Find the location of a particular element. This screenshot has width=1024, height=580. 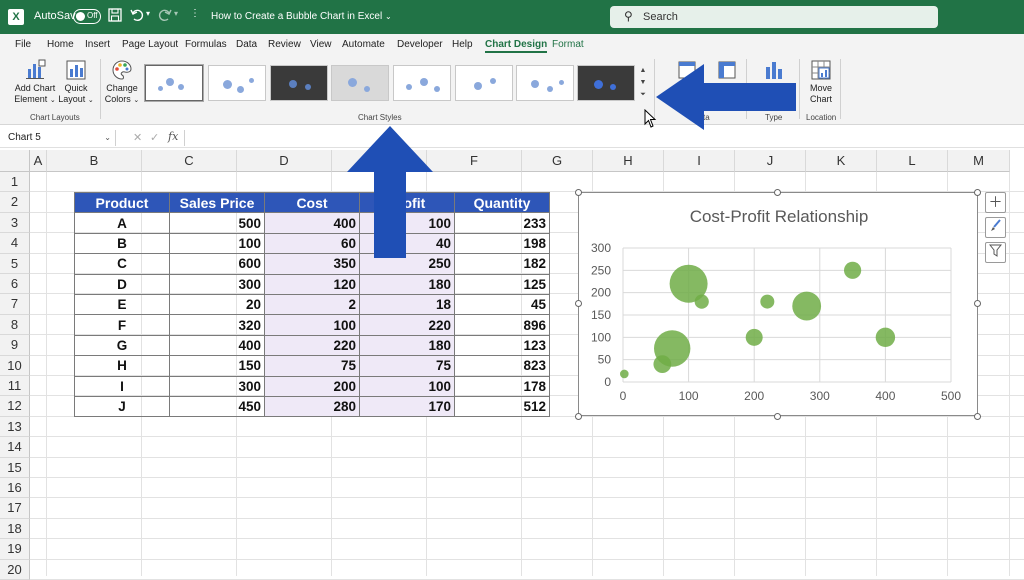

chart-title: Cost-Profit Relationship is located at coordinates (779, 216).